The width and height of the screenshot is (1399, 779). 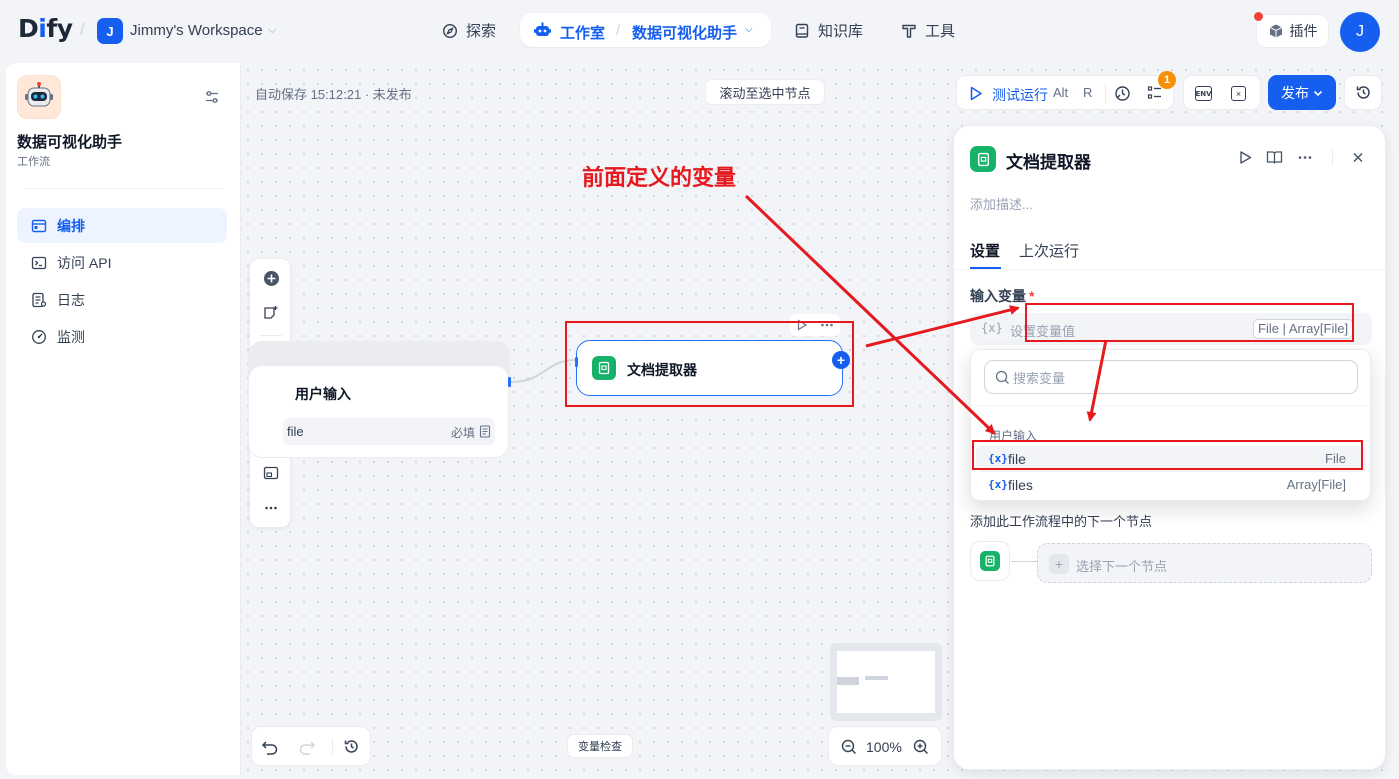 I want to click on version-history-button, so click(x=1363, y=92).